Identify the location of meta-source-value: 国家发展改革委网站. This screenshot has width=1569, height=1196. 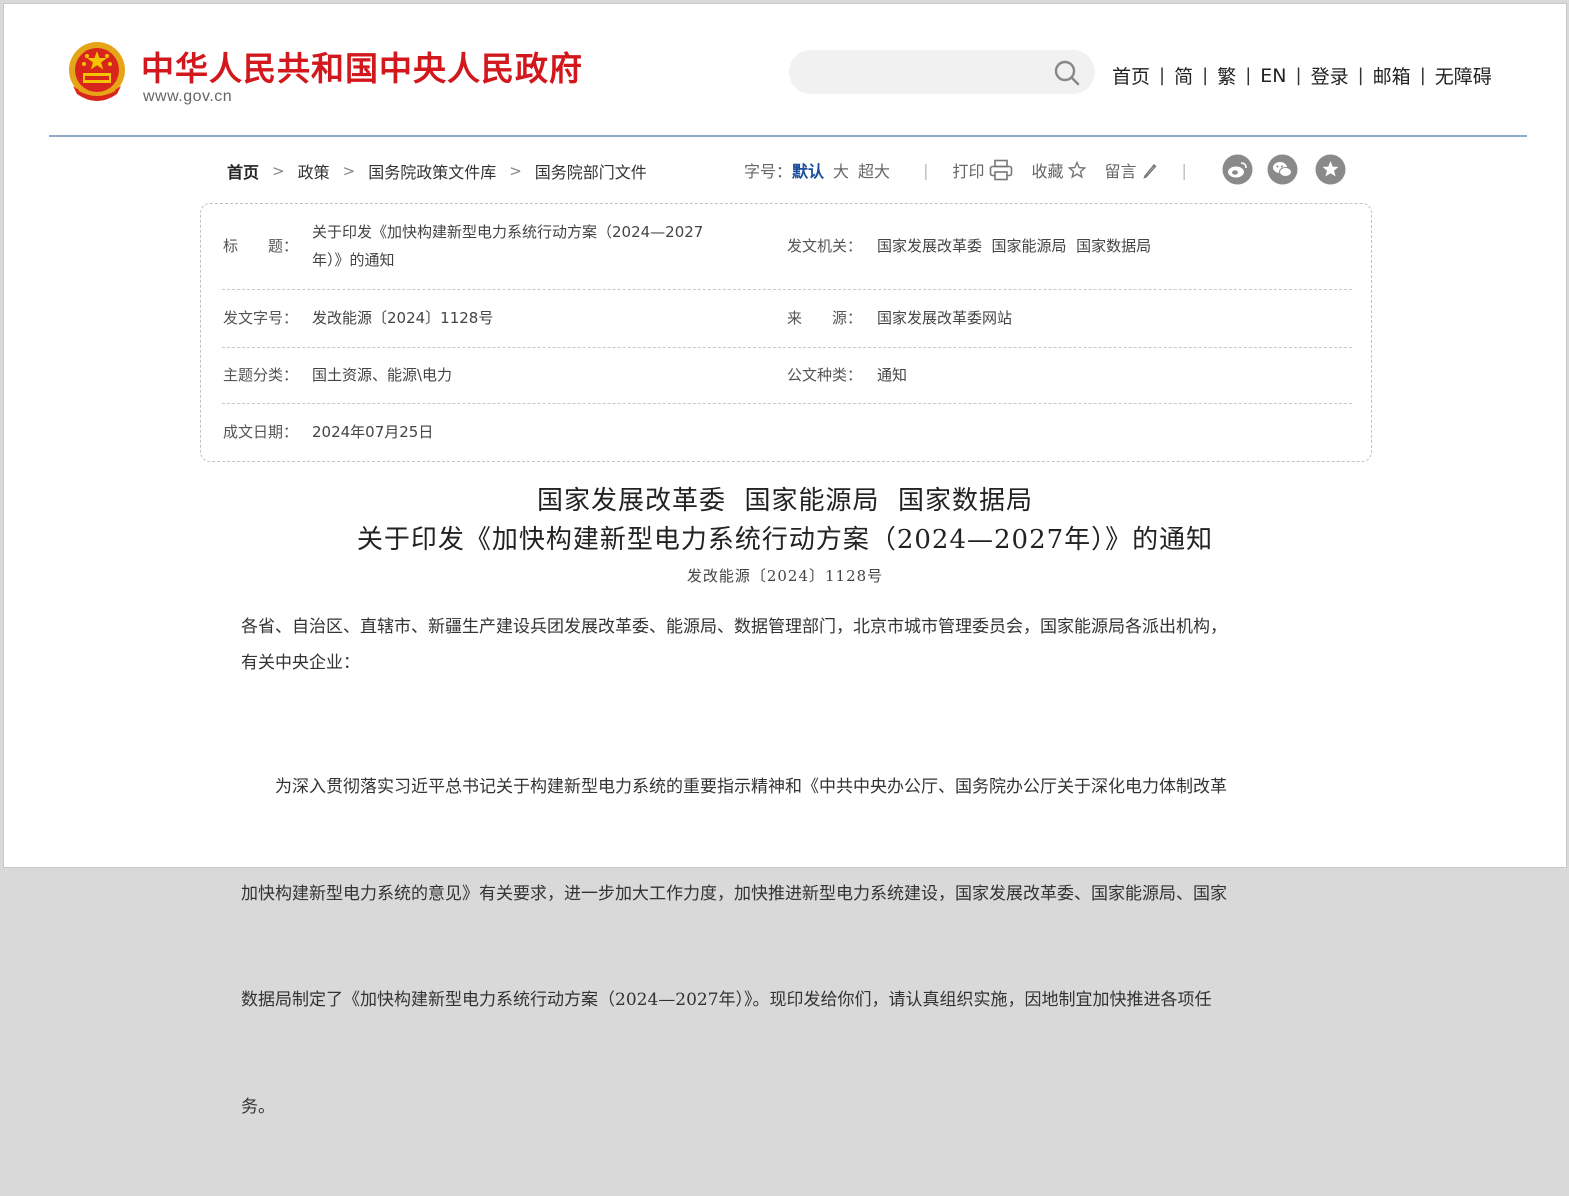
(945, 318).